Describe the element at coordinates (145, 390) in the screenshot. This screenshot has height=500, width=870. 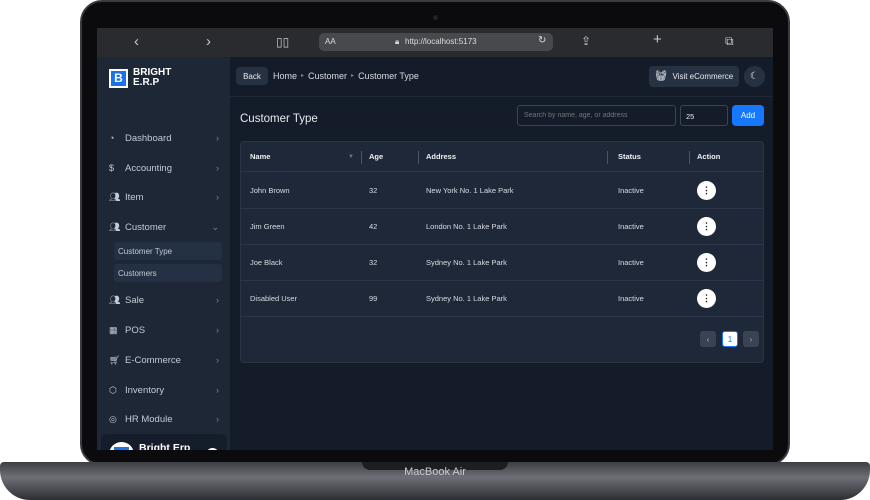
I see `label: Inventory` at that location.